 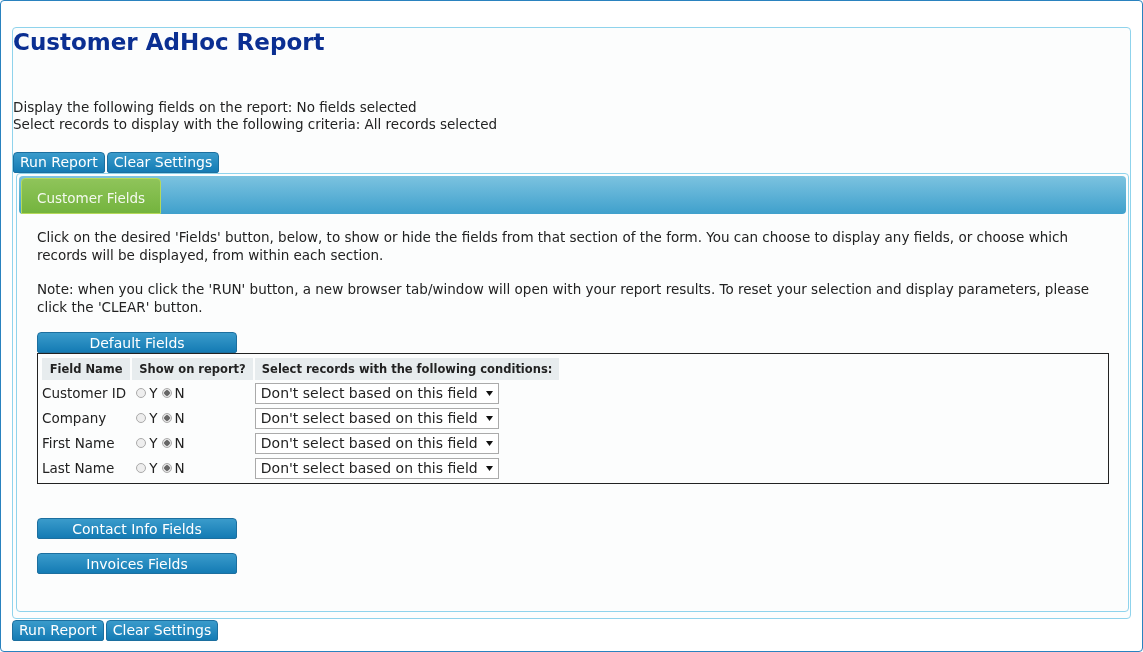 I want to click on section-toggle-button: Default Fields, so click(x=137, y=342).